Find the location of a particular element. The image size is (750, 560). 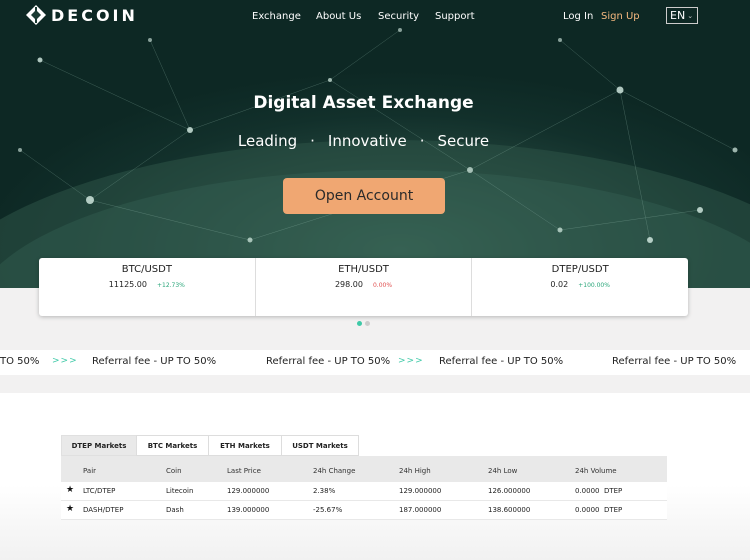

cell-last-price: 139.000000 is located at coordinates (248, 510).